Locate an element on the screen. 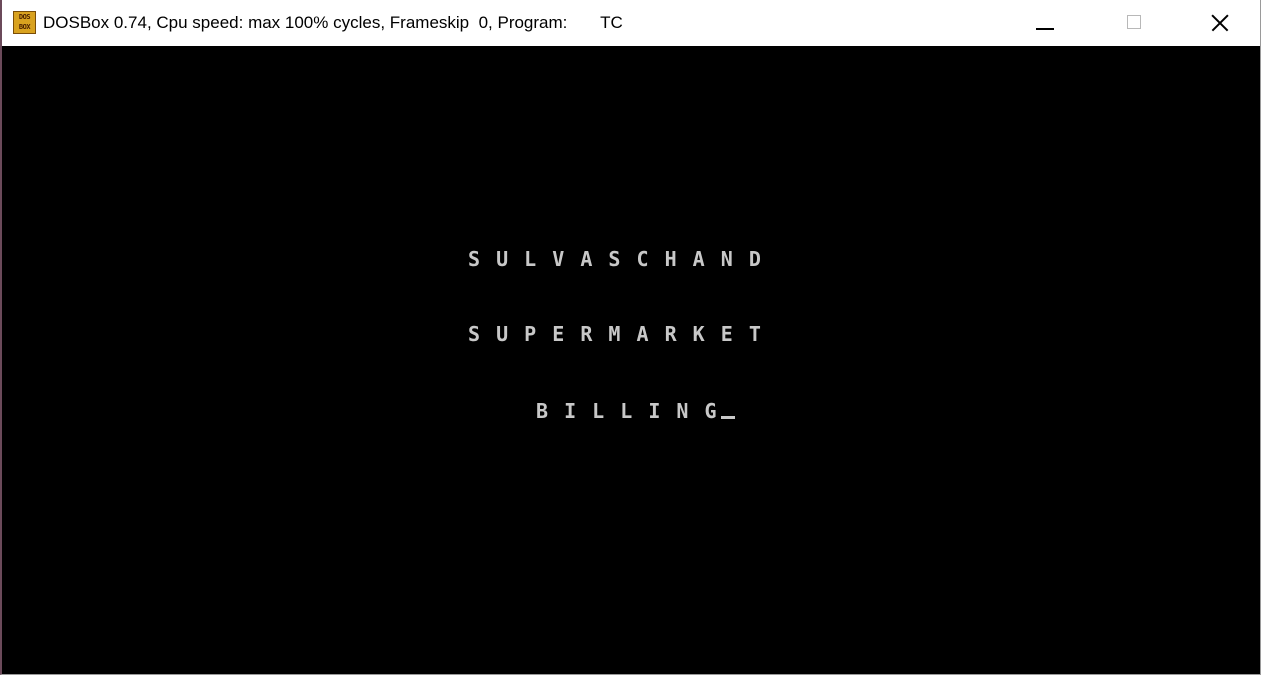  store-name-line: S U L V A S C H A N D is located at coordinates (615, 259).